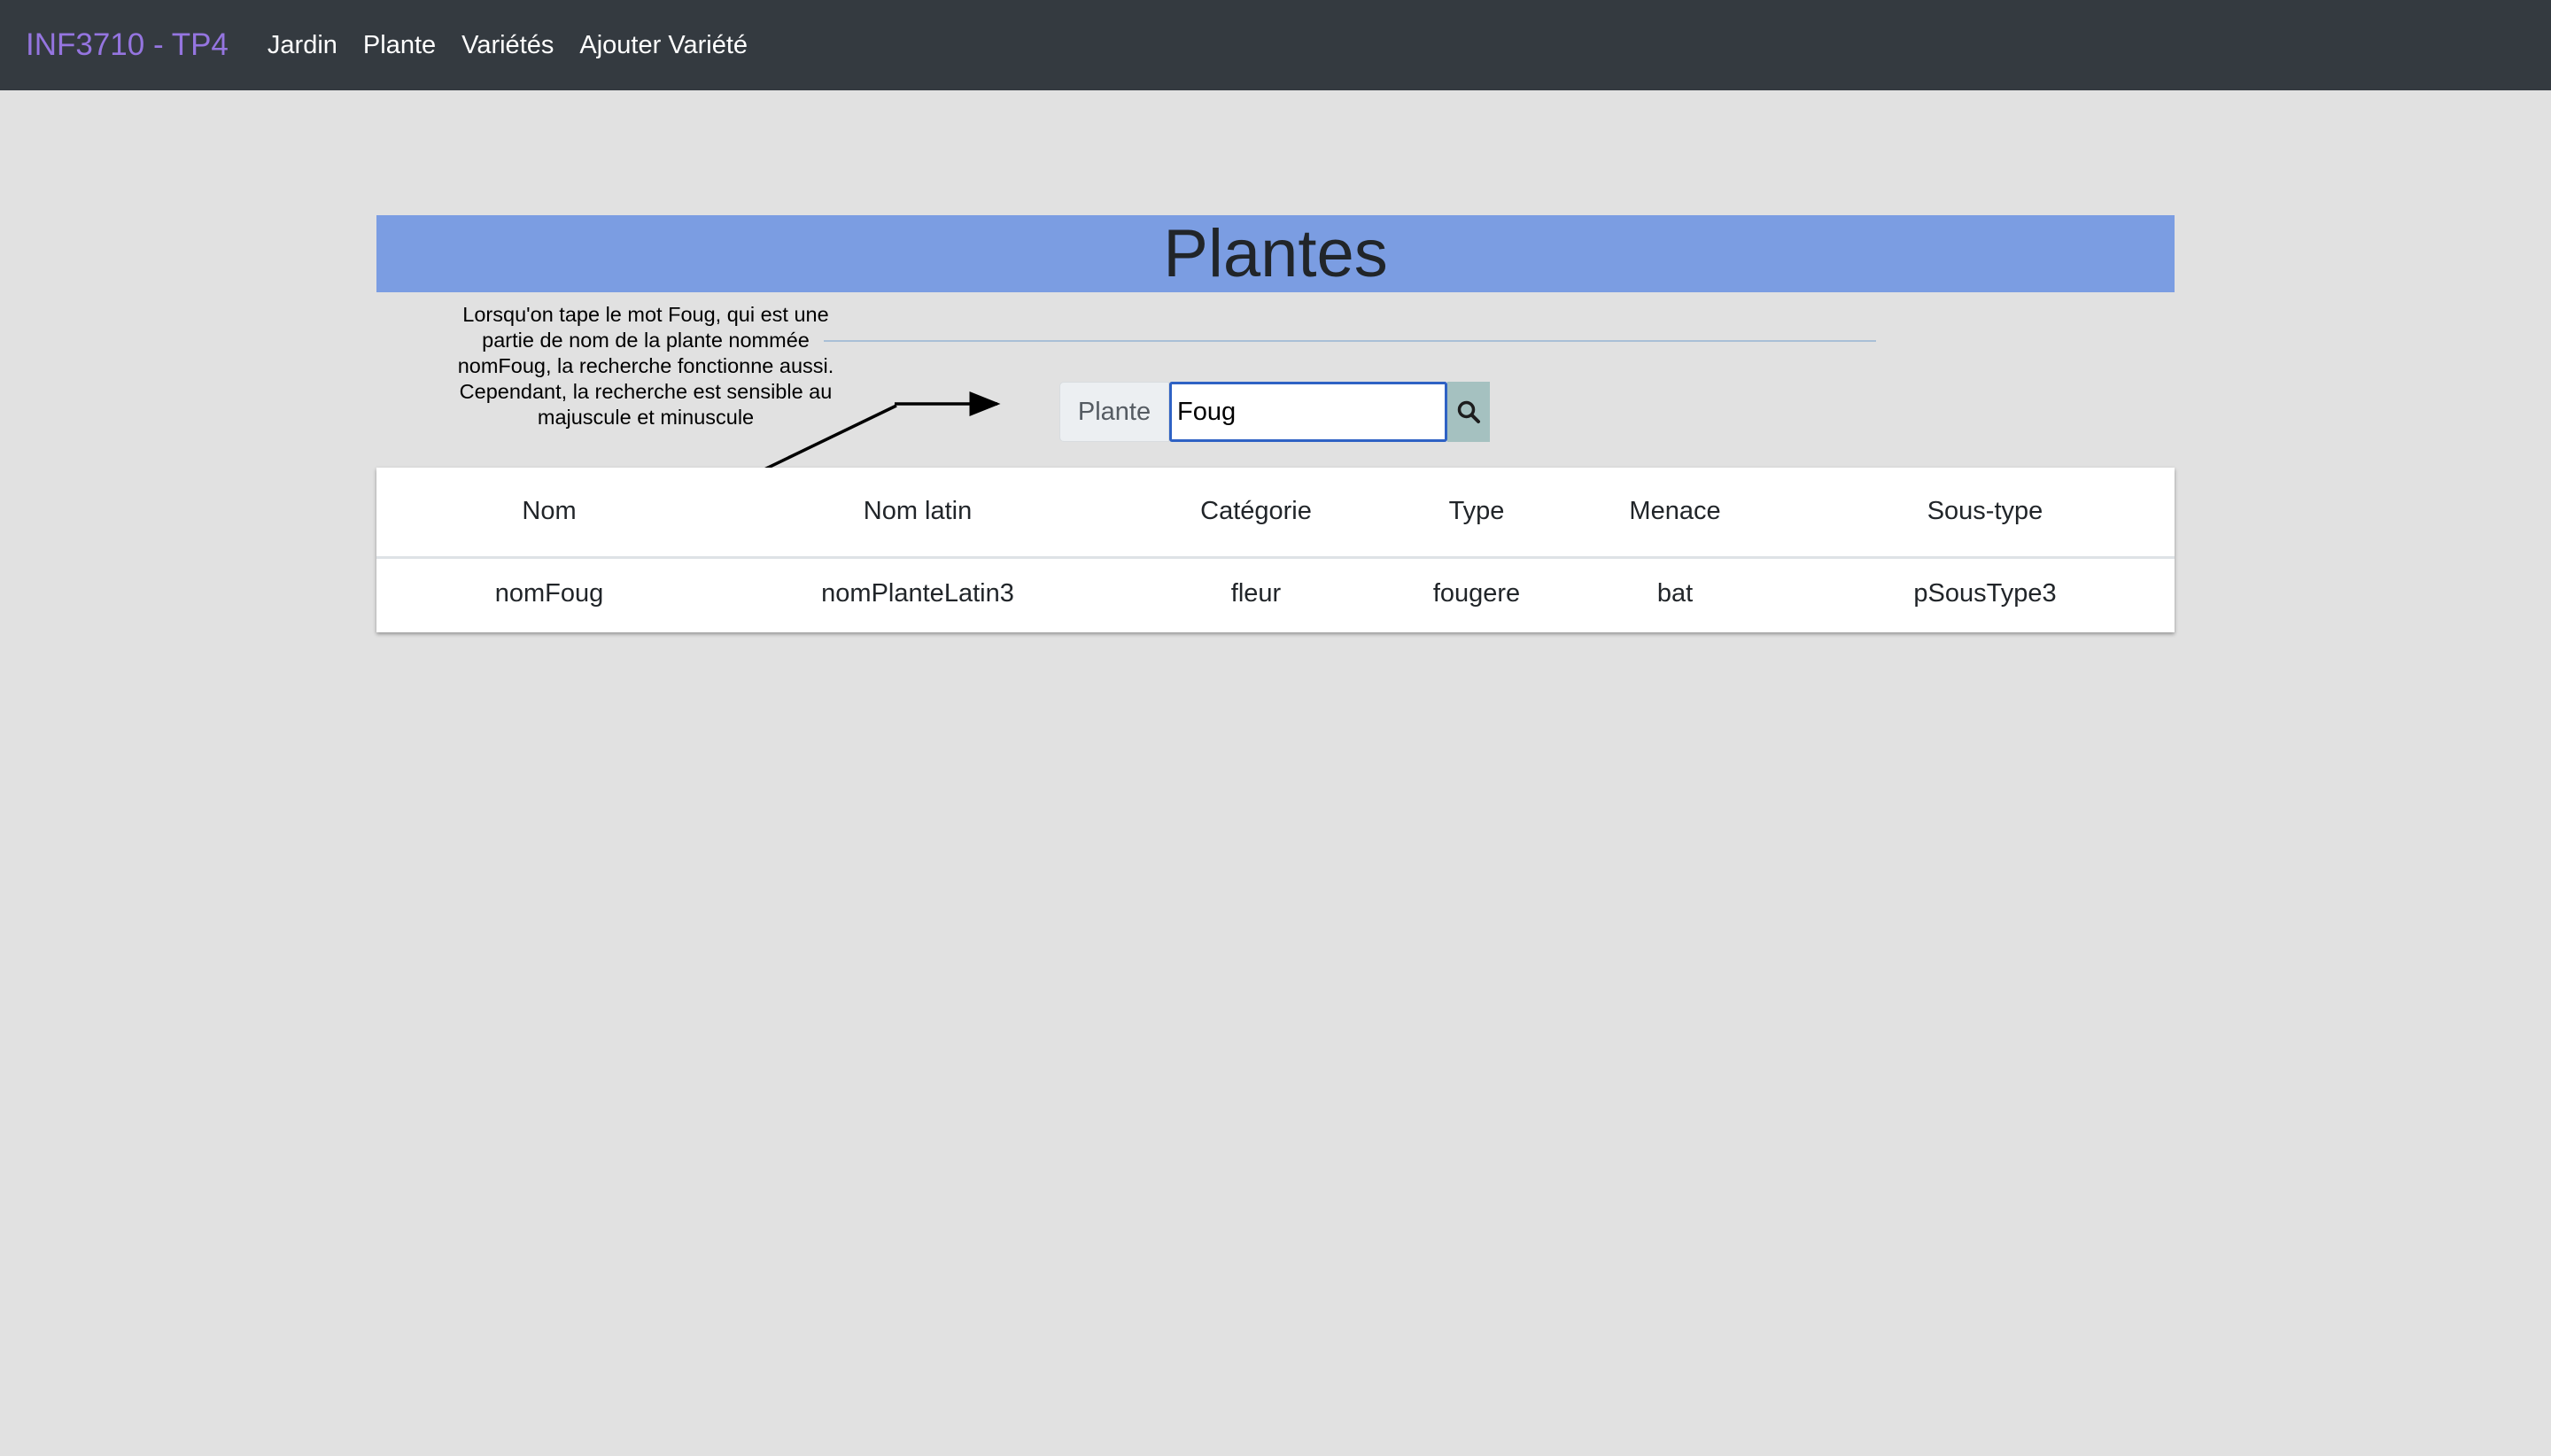 The width and height of the screenshot is (2551, 1456). I want to click on cell-type: fougere, so click(1476, 593).